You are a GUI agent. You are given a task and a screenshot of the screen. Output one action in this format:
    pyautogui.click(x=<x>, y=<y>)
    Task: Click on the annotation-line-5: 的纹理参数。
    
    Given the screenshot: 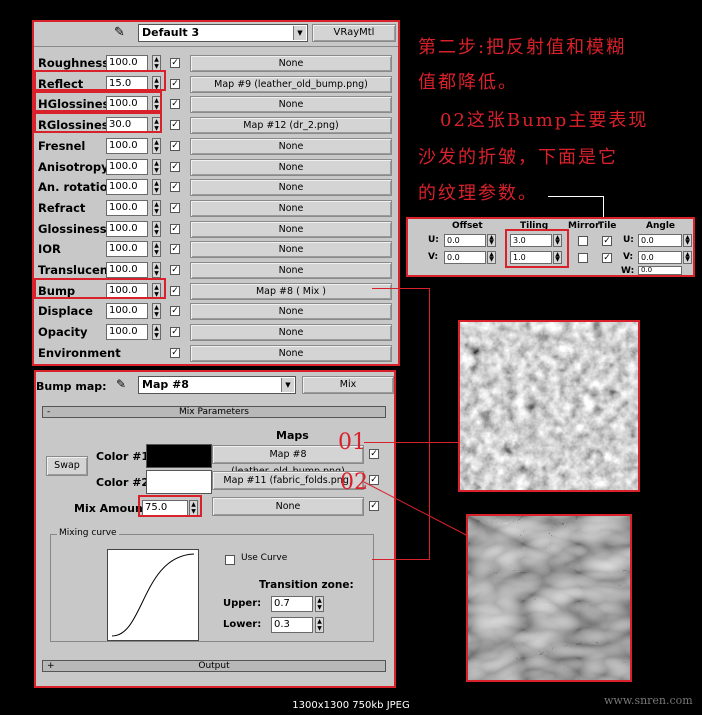 What is the action you would take?
    pyautogui.click(x=478, y=193)
    